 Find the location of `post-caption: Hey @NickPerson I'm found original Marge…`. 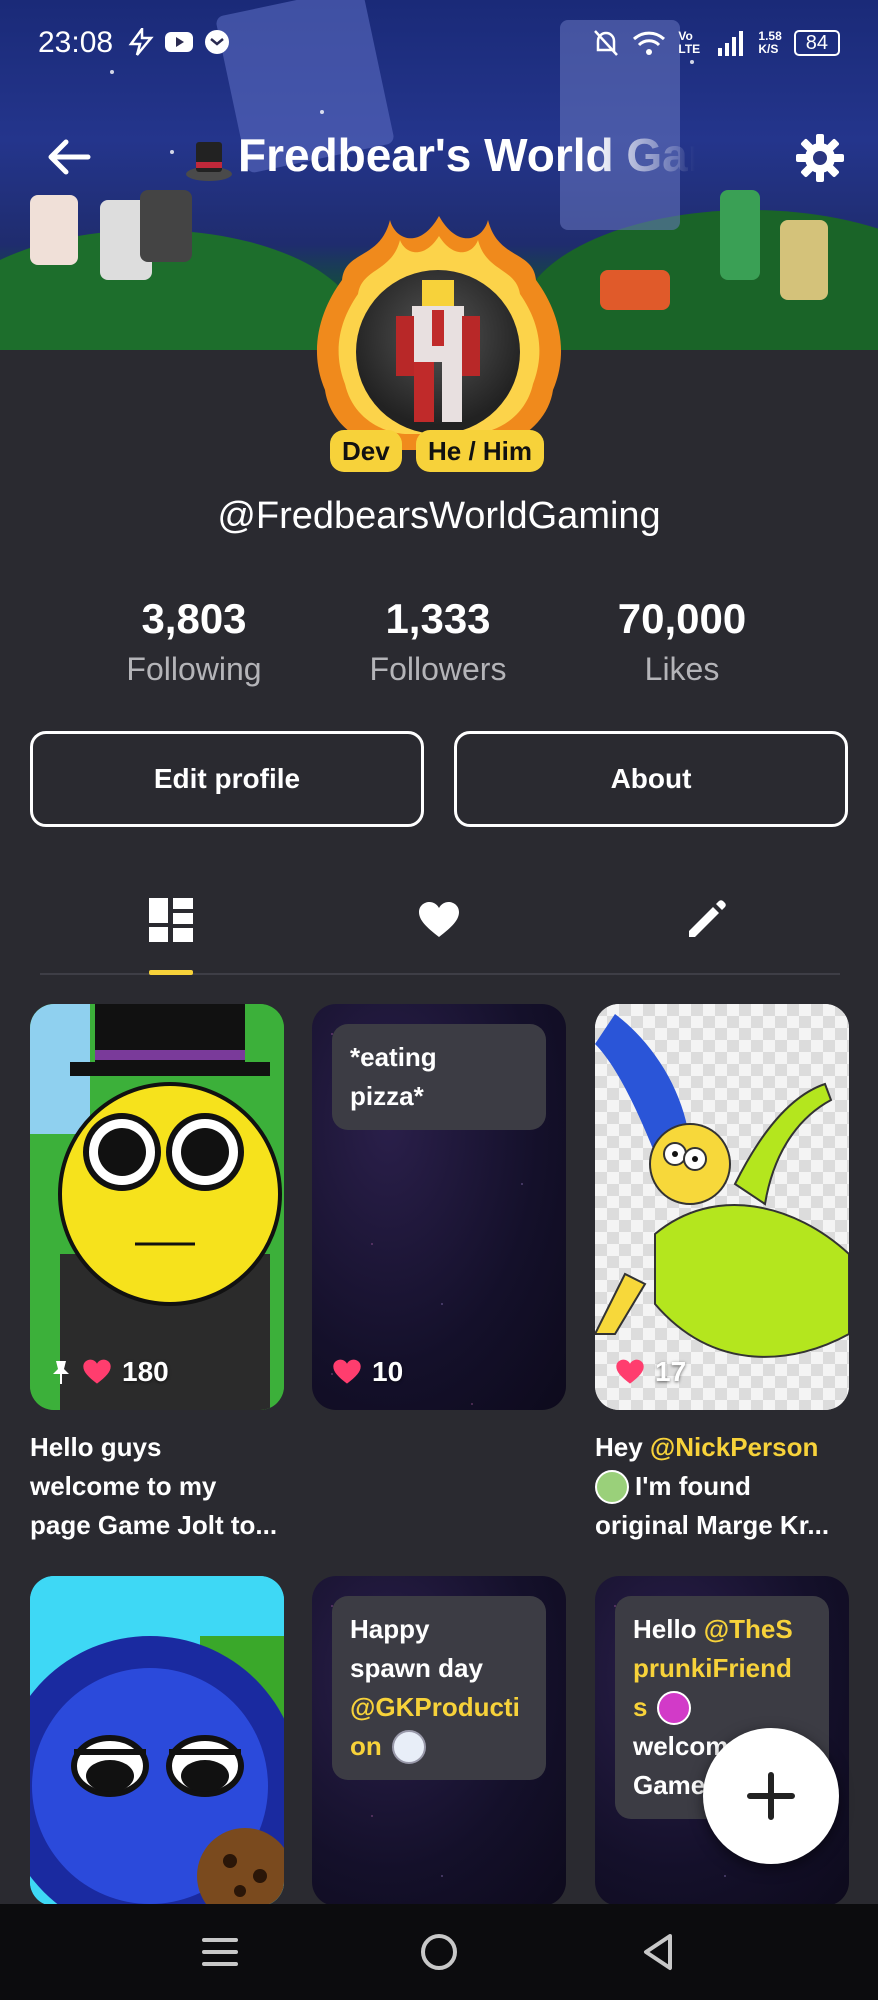

post-caption: Hey @NickPerson I'm found original Marge… is located at coordinates (722, 1486).